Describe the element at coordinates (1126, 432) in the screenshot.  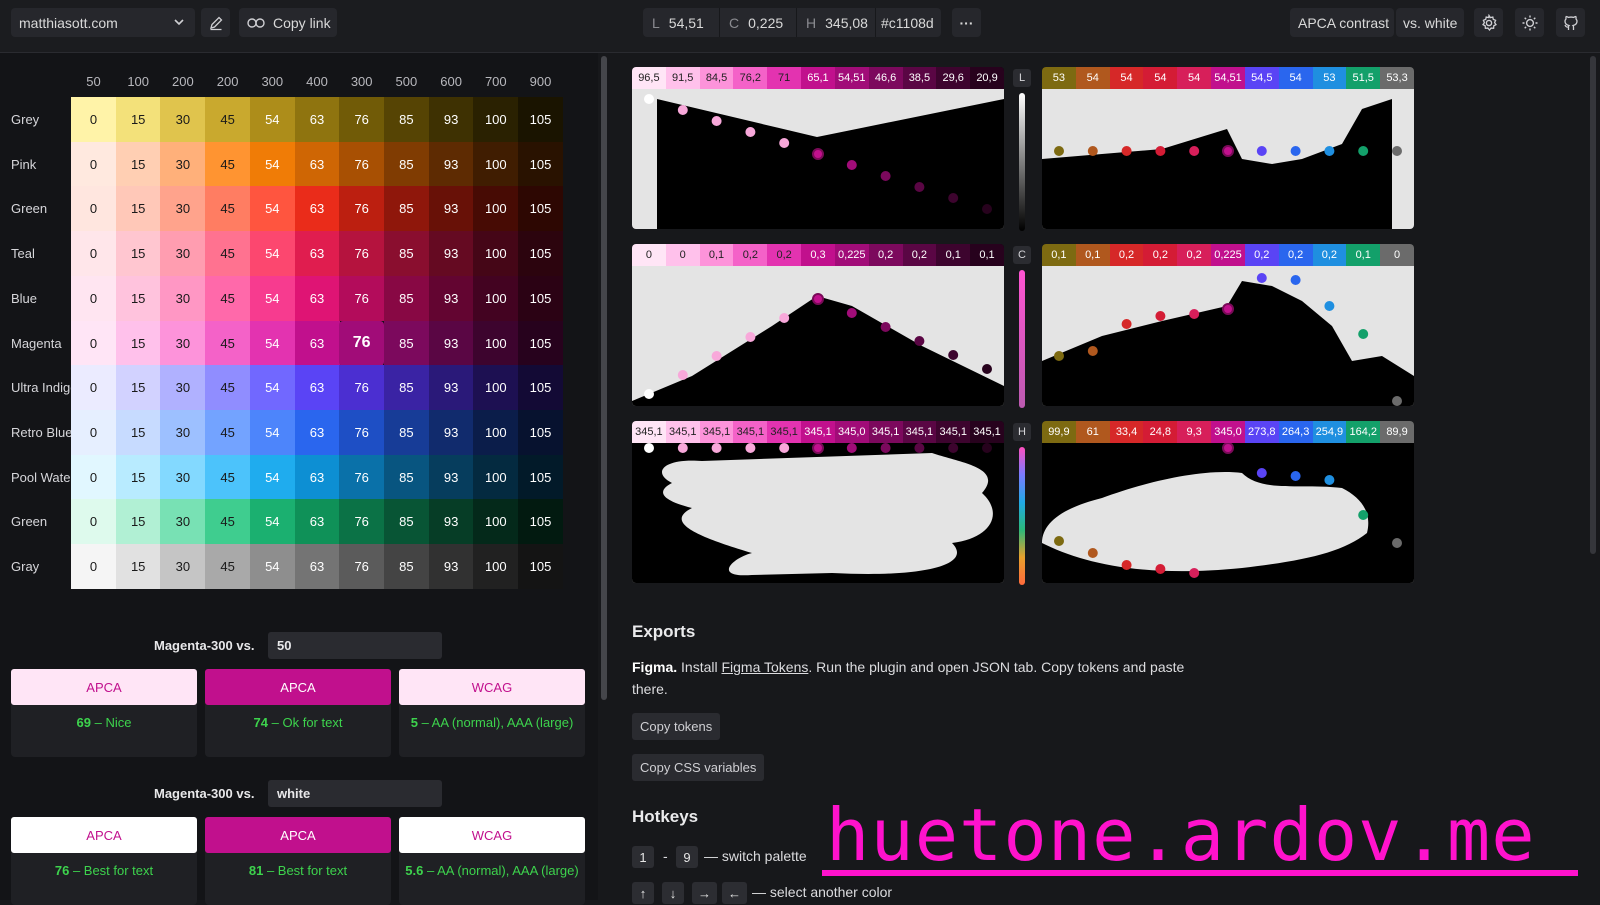
I see `chart-value-cell: 33,4` at that location.